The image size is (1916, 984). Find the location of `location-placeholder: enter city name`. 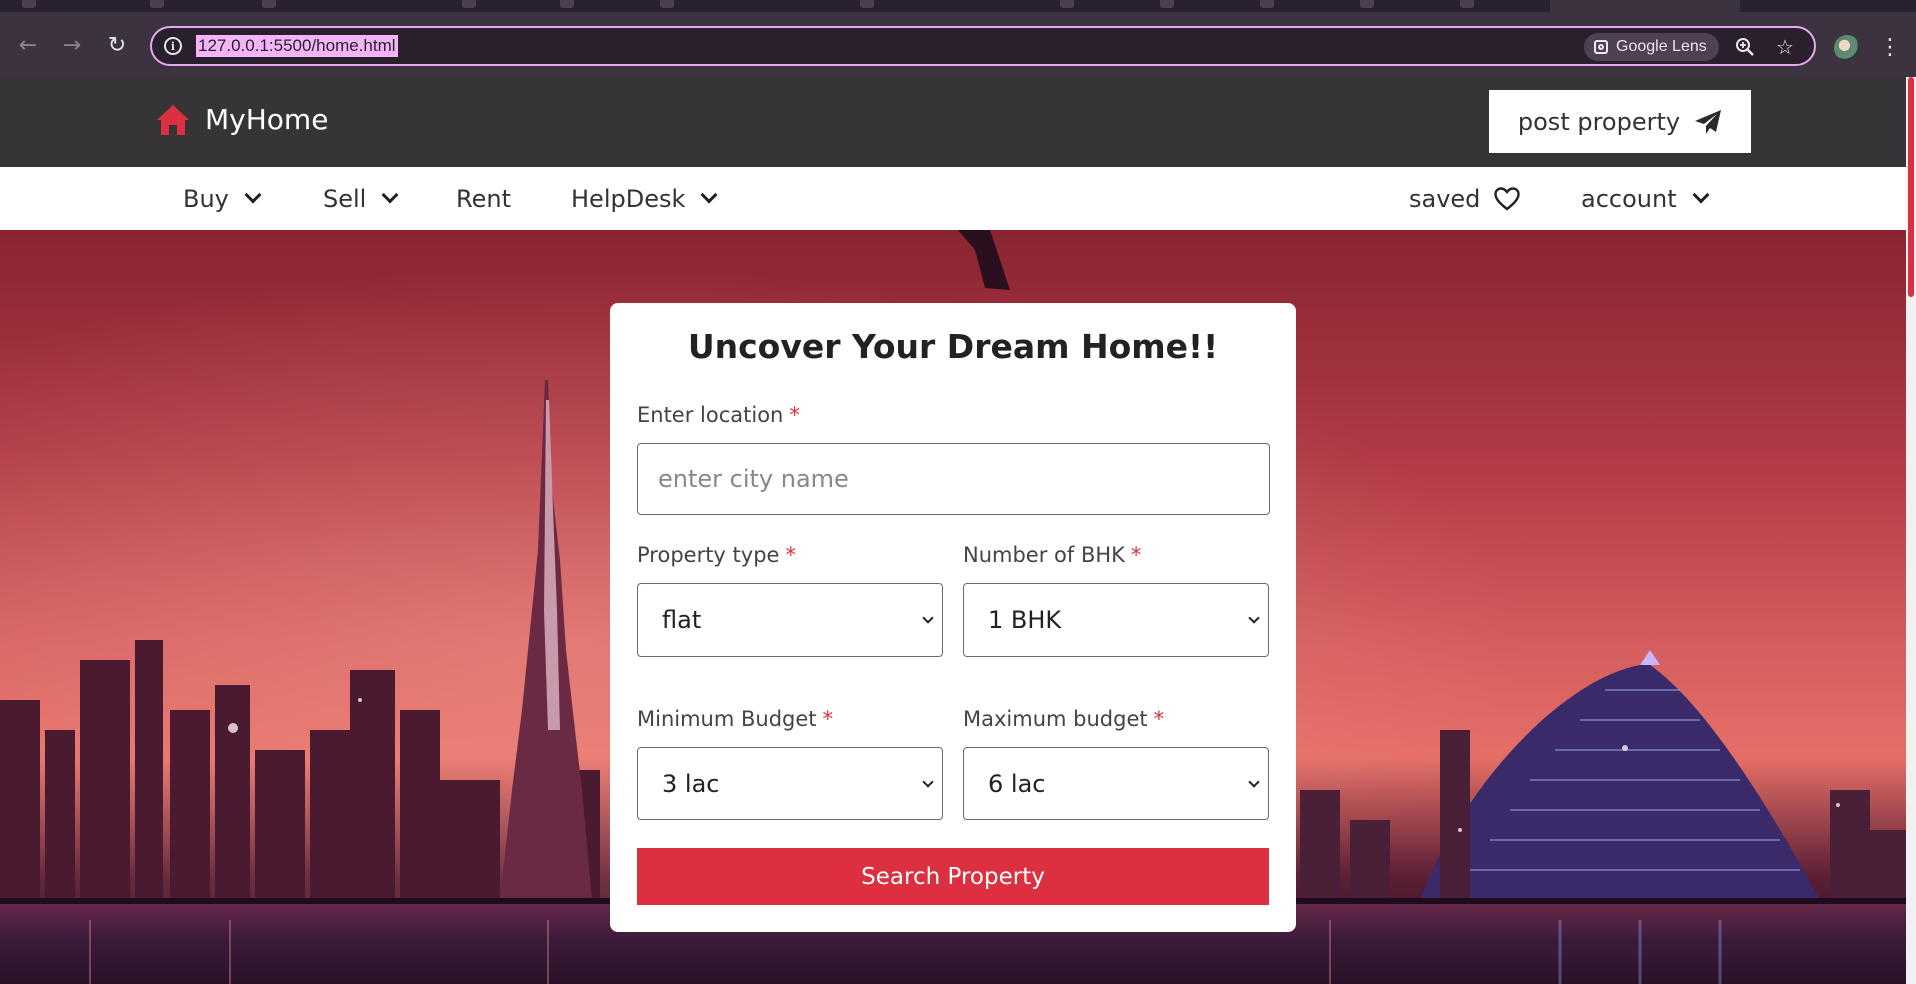

location-placeholder: enter city name is located at coordinates (753, 479).